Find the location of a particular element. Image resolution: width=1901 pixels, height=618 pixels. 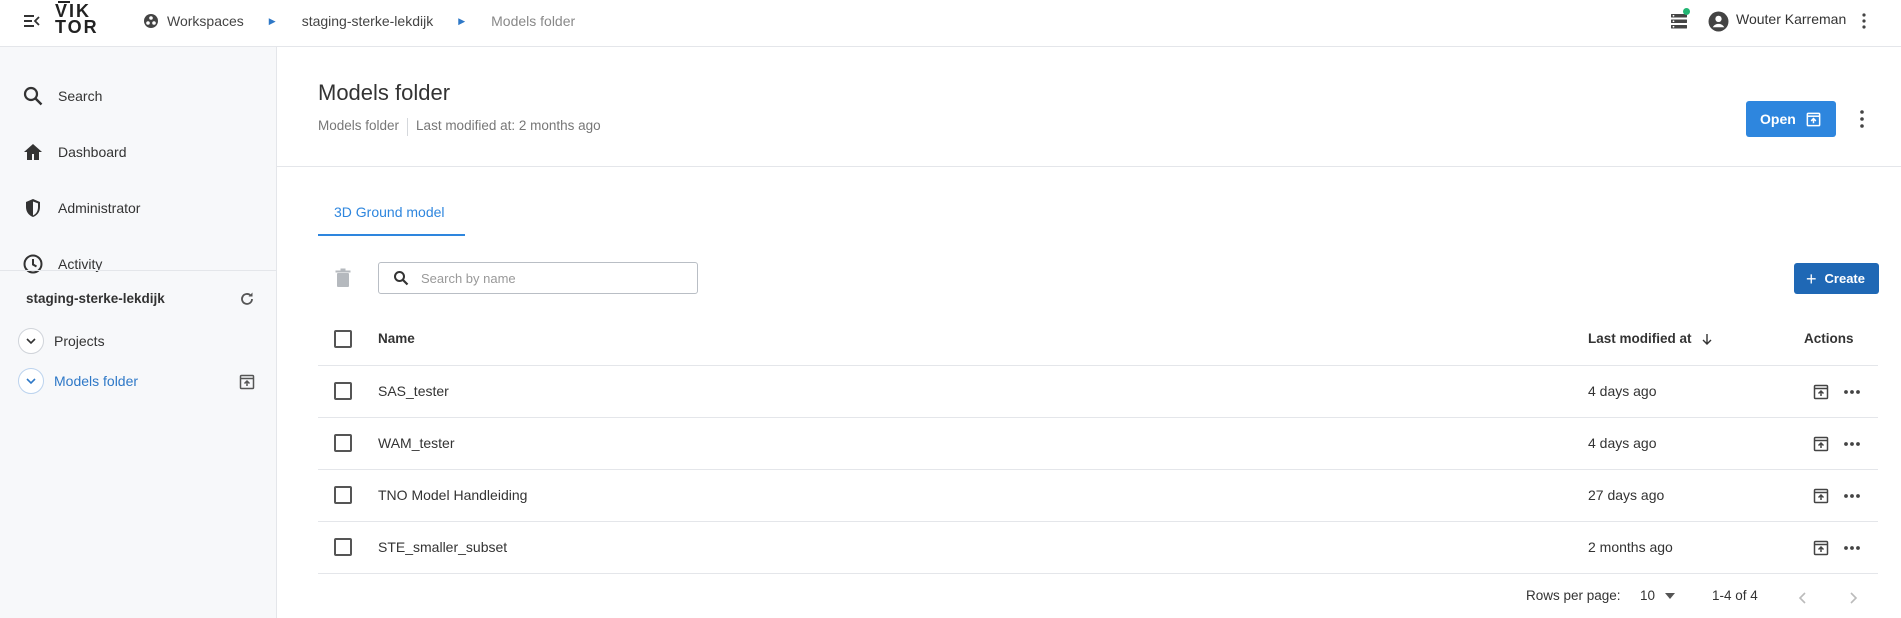

column-header-actions: Actions is located at coordinates (1829, 338).